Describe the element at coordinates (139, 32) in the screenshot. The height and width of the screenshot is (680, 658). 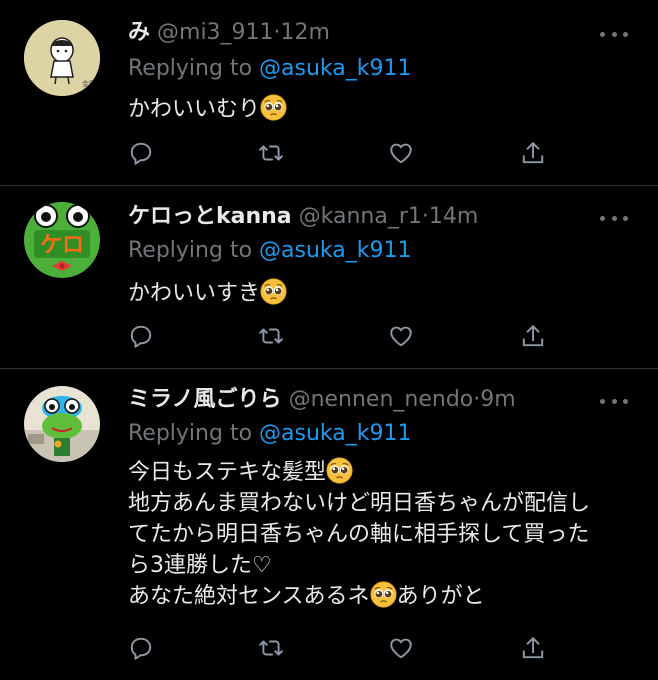
I see `display-name: み` at that location.